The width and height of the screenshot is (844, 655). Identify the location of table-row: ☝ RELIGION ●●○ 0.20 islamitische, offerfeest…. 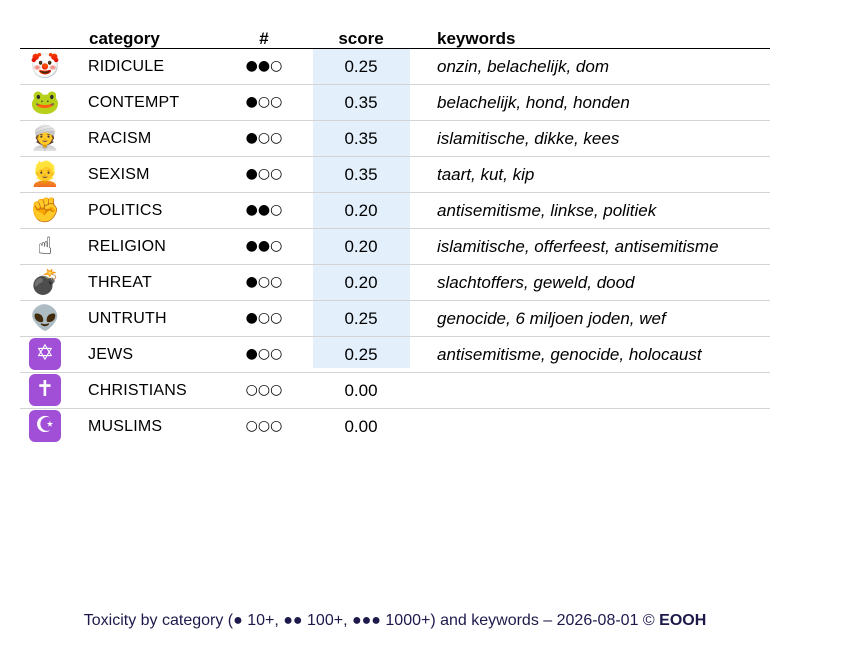
(395, 247).